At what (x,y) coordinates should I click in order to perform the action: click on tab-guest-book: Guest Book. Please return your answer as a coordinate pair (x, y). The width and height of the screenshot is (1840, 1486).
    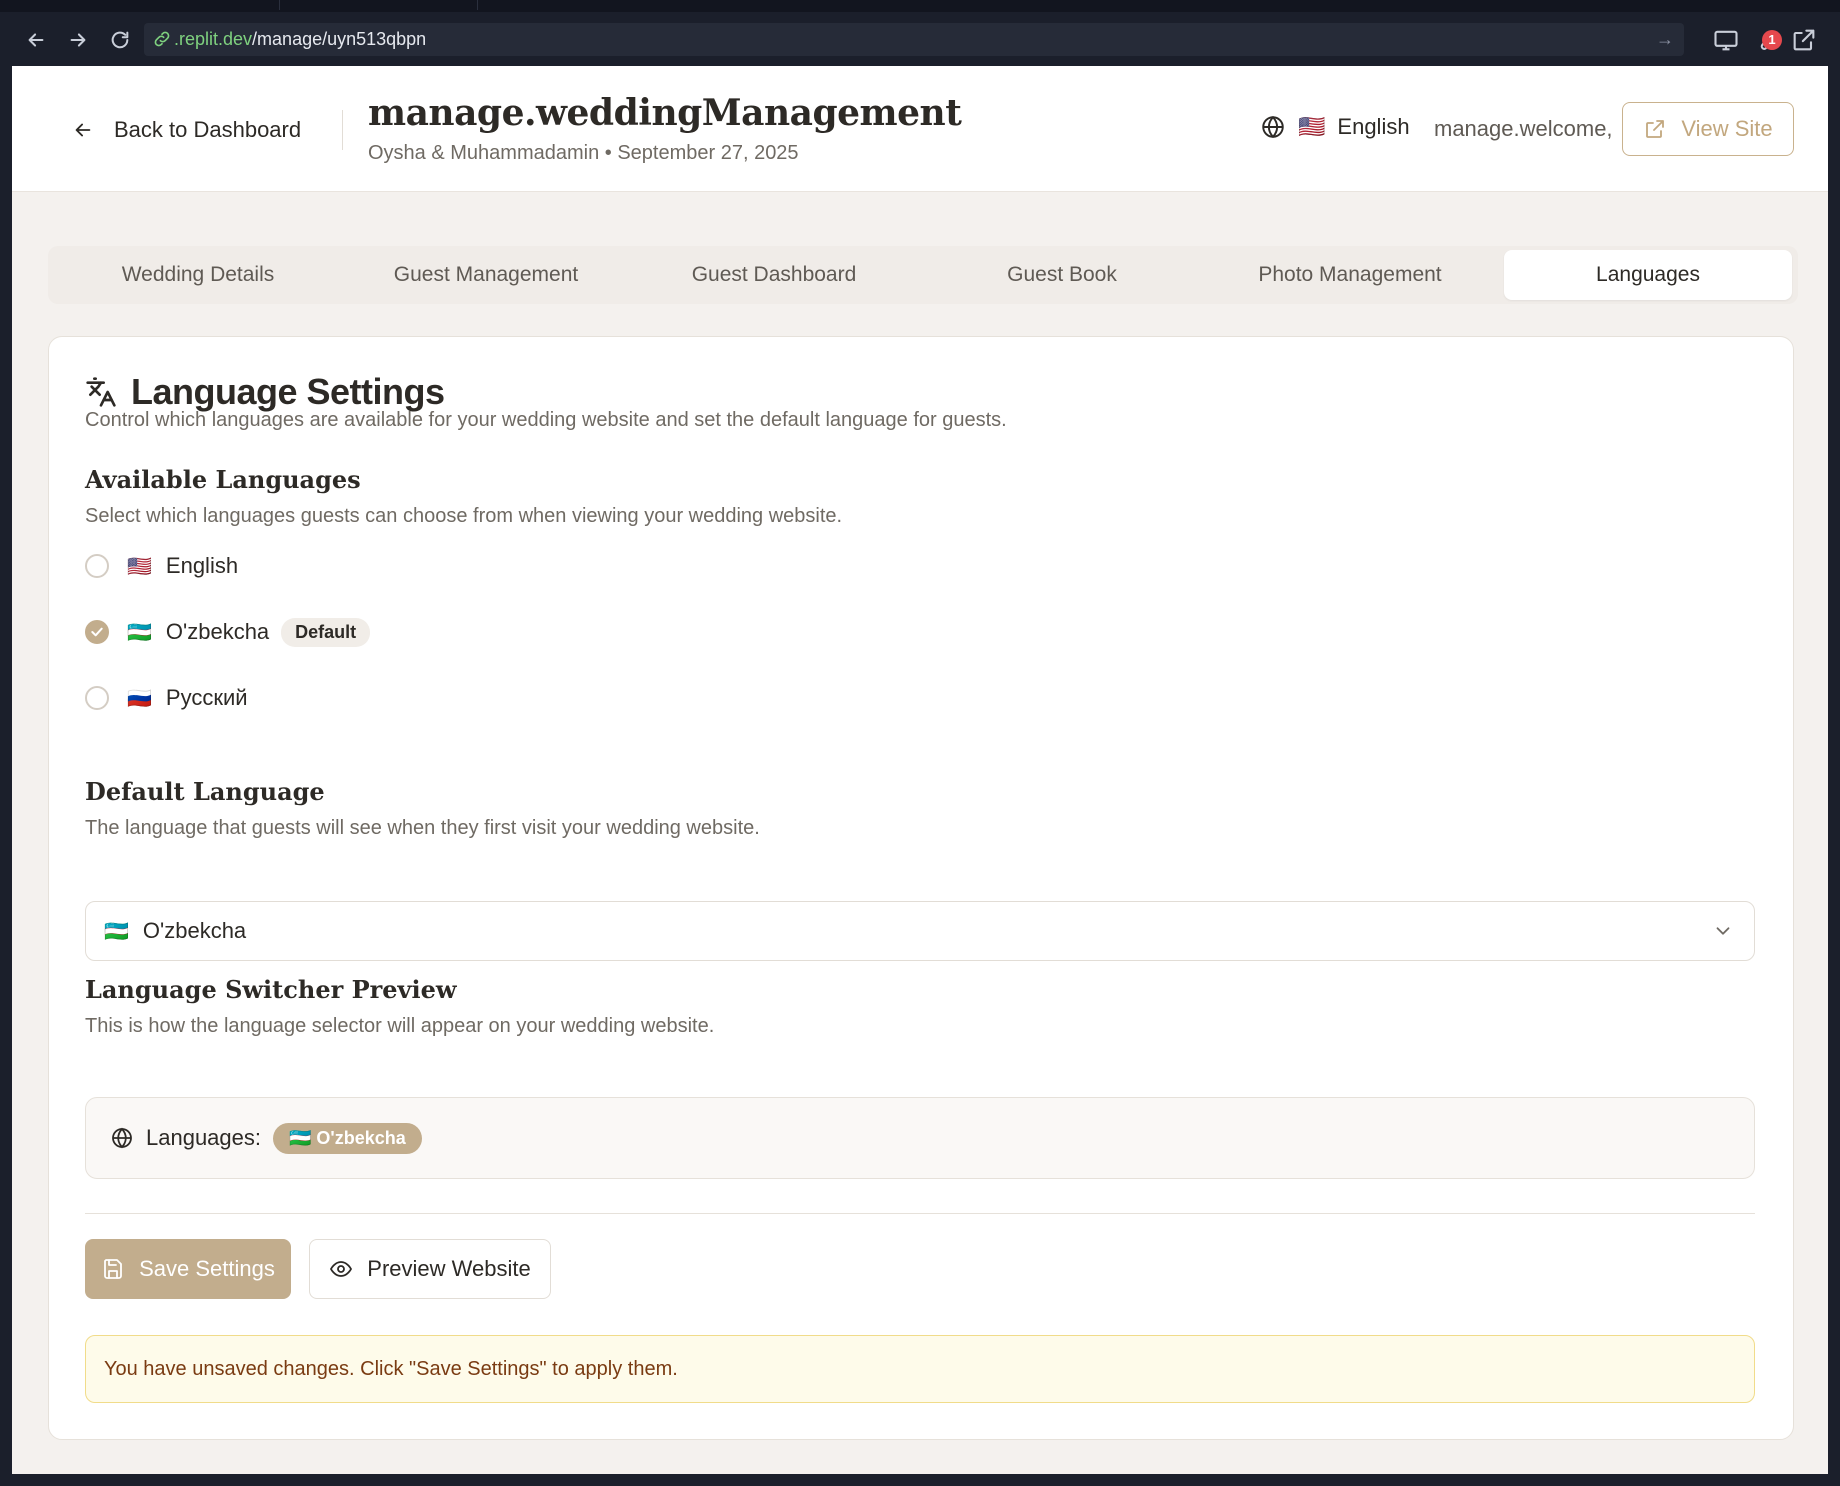
    Looking at the image, I should click on (1062, 275).